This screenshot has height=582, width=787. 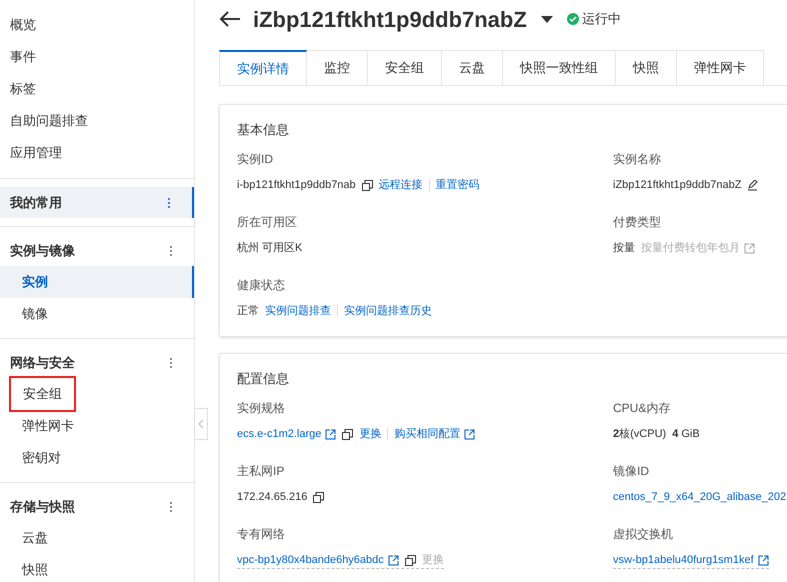 What do you see at coordinates (267, 222) in the screenshot?
I see `field-label: 所在可用区` at bounding box center [267, 222].